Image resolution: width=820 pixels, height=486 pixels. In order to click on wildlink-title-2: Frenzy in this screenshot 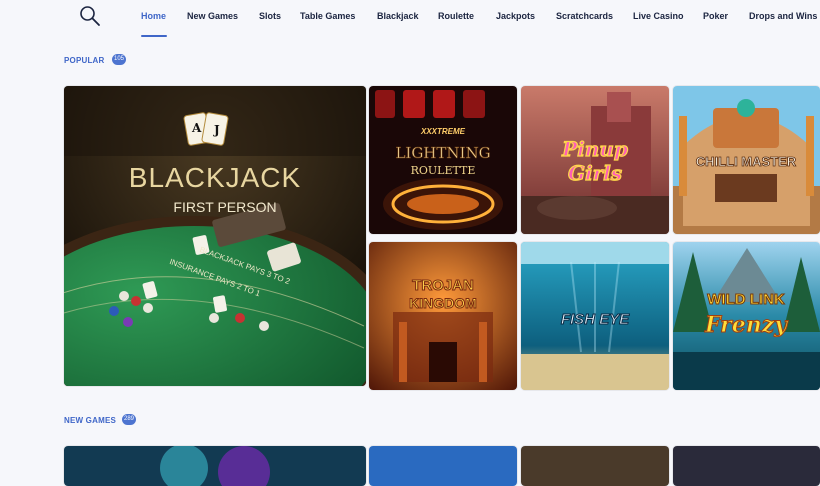, I will do `click(746, 325)`.